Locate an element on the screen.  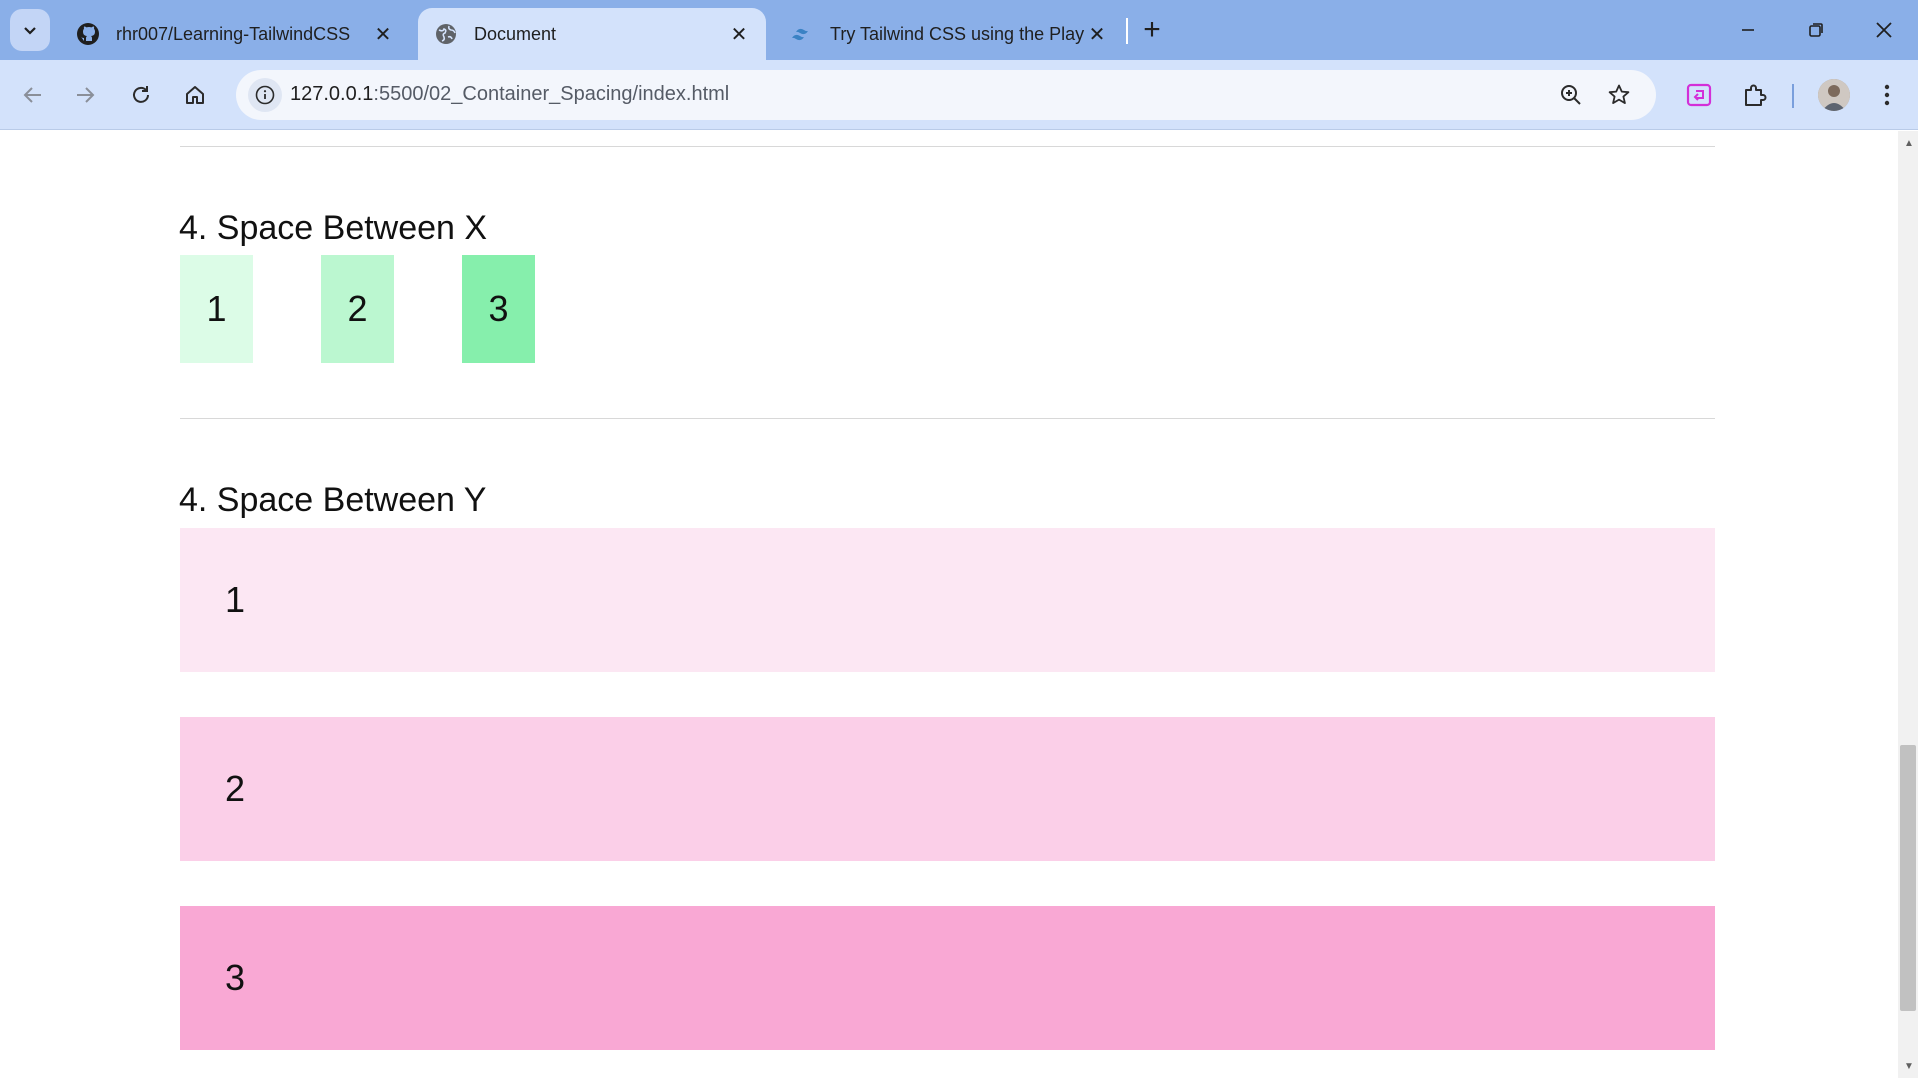
zoom-icon is located at coordinates (1571, 95).